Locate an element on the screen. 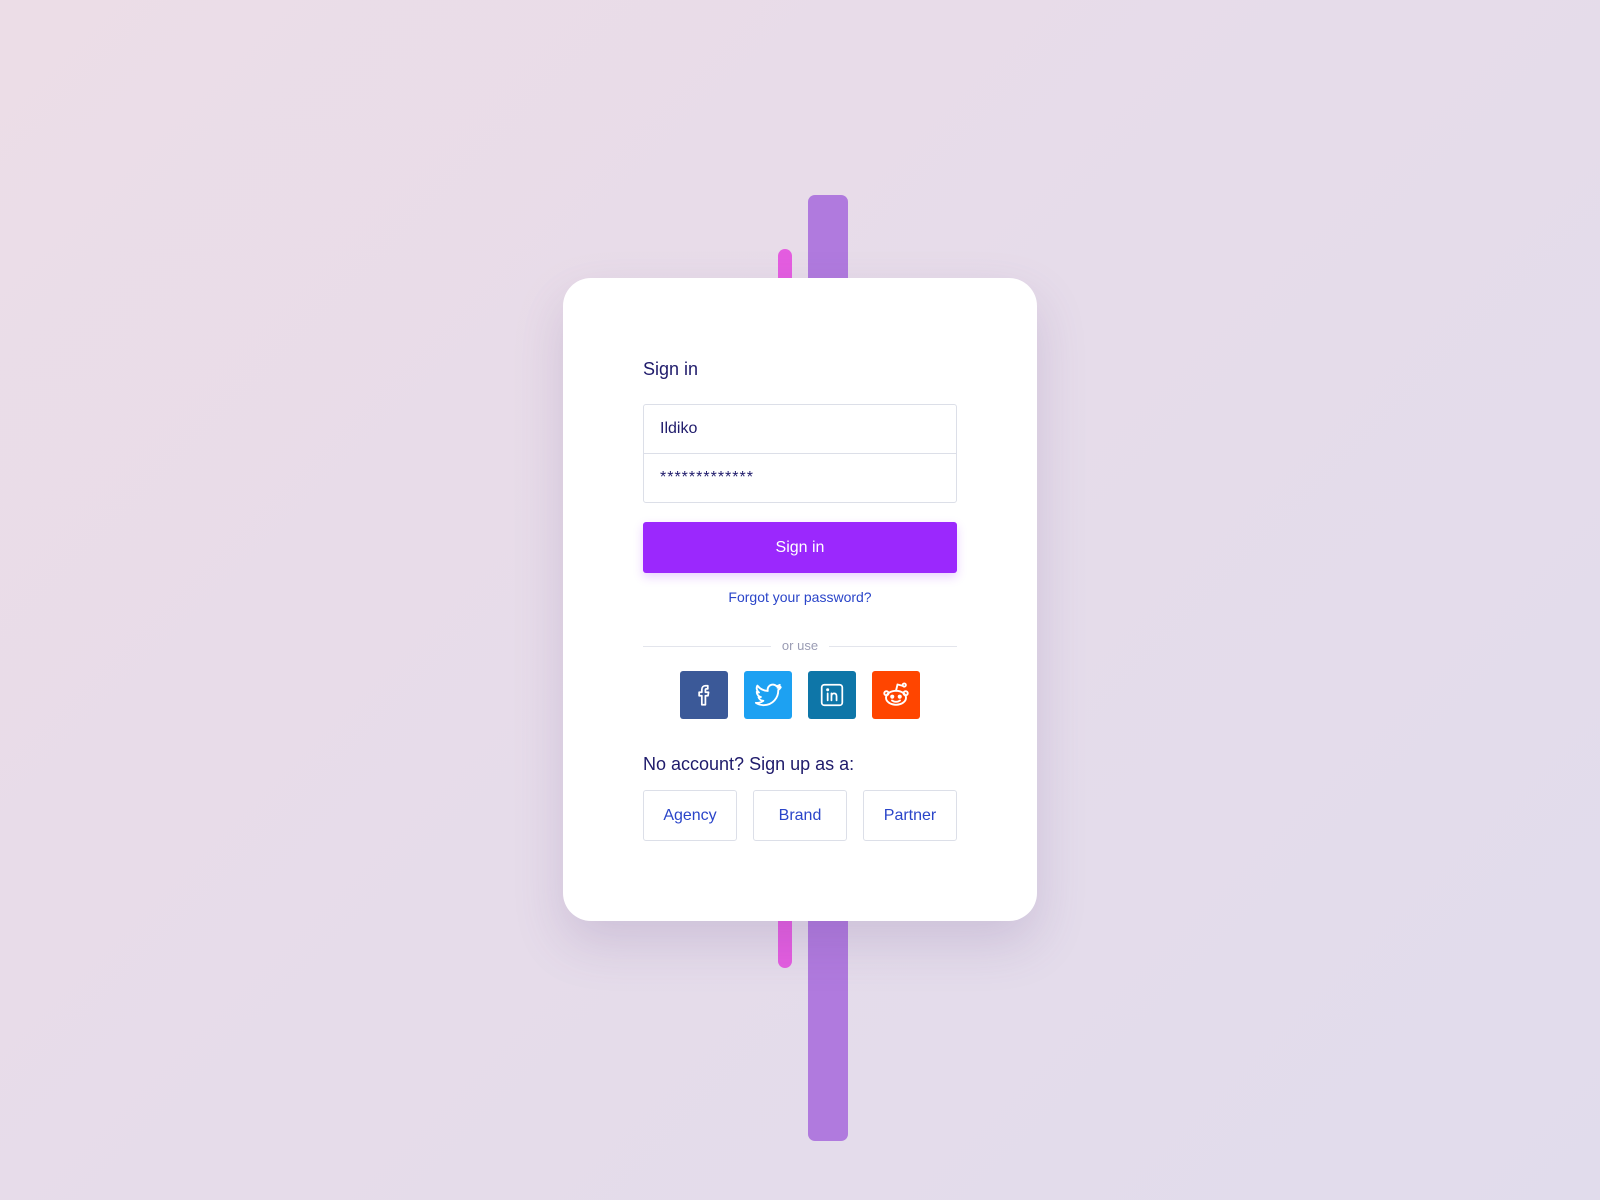 The width and height of the screenshot is (1600, 1200). social-login-group is located at coordinates (800, 695).